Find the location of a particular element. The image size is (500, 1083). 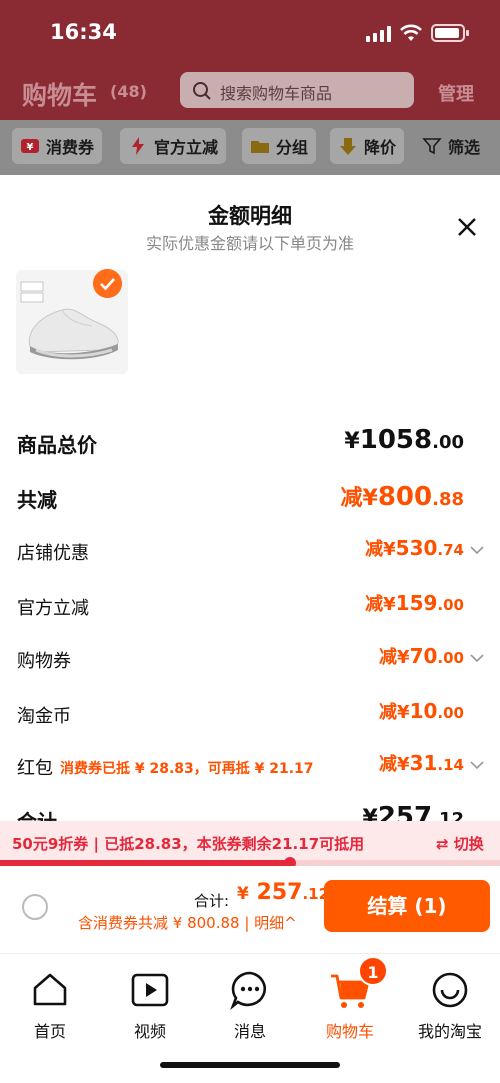

video-icon is located at coordinates (150, 990).